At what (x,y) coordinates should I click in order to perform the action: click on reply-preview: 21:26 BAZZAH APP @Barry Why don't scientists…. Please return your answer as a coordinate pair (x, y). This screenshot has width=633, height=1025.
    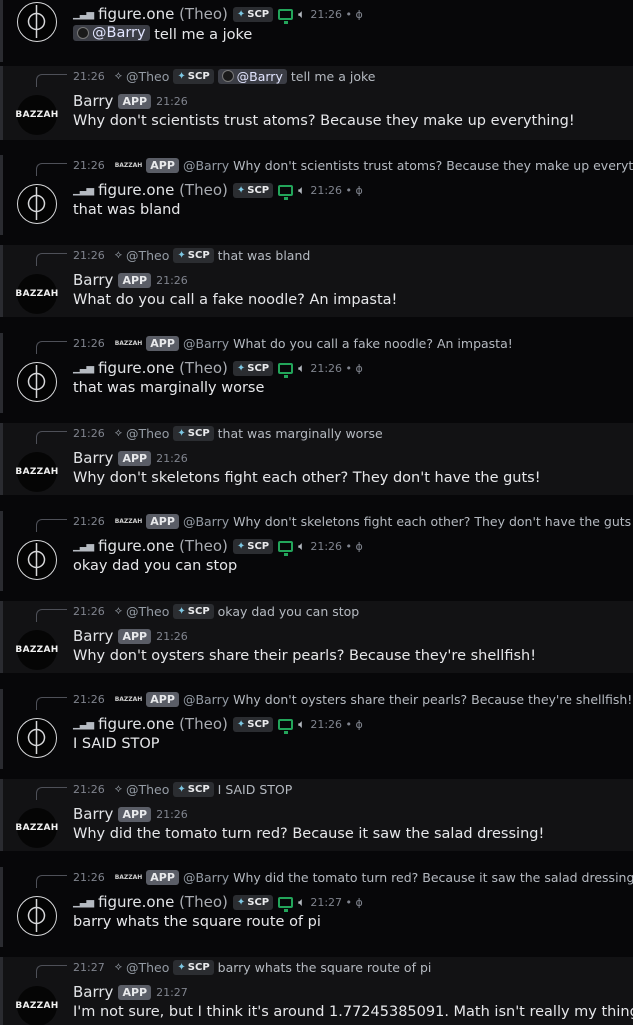
    Looking at the image, I should click on (353, 165).